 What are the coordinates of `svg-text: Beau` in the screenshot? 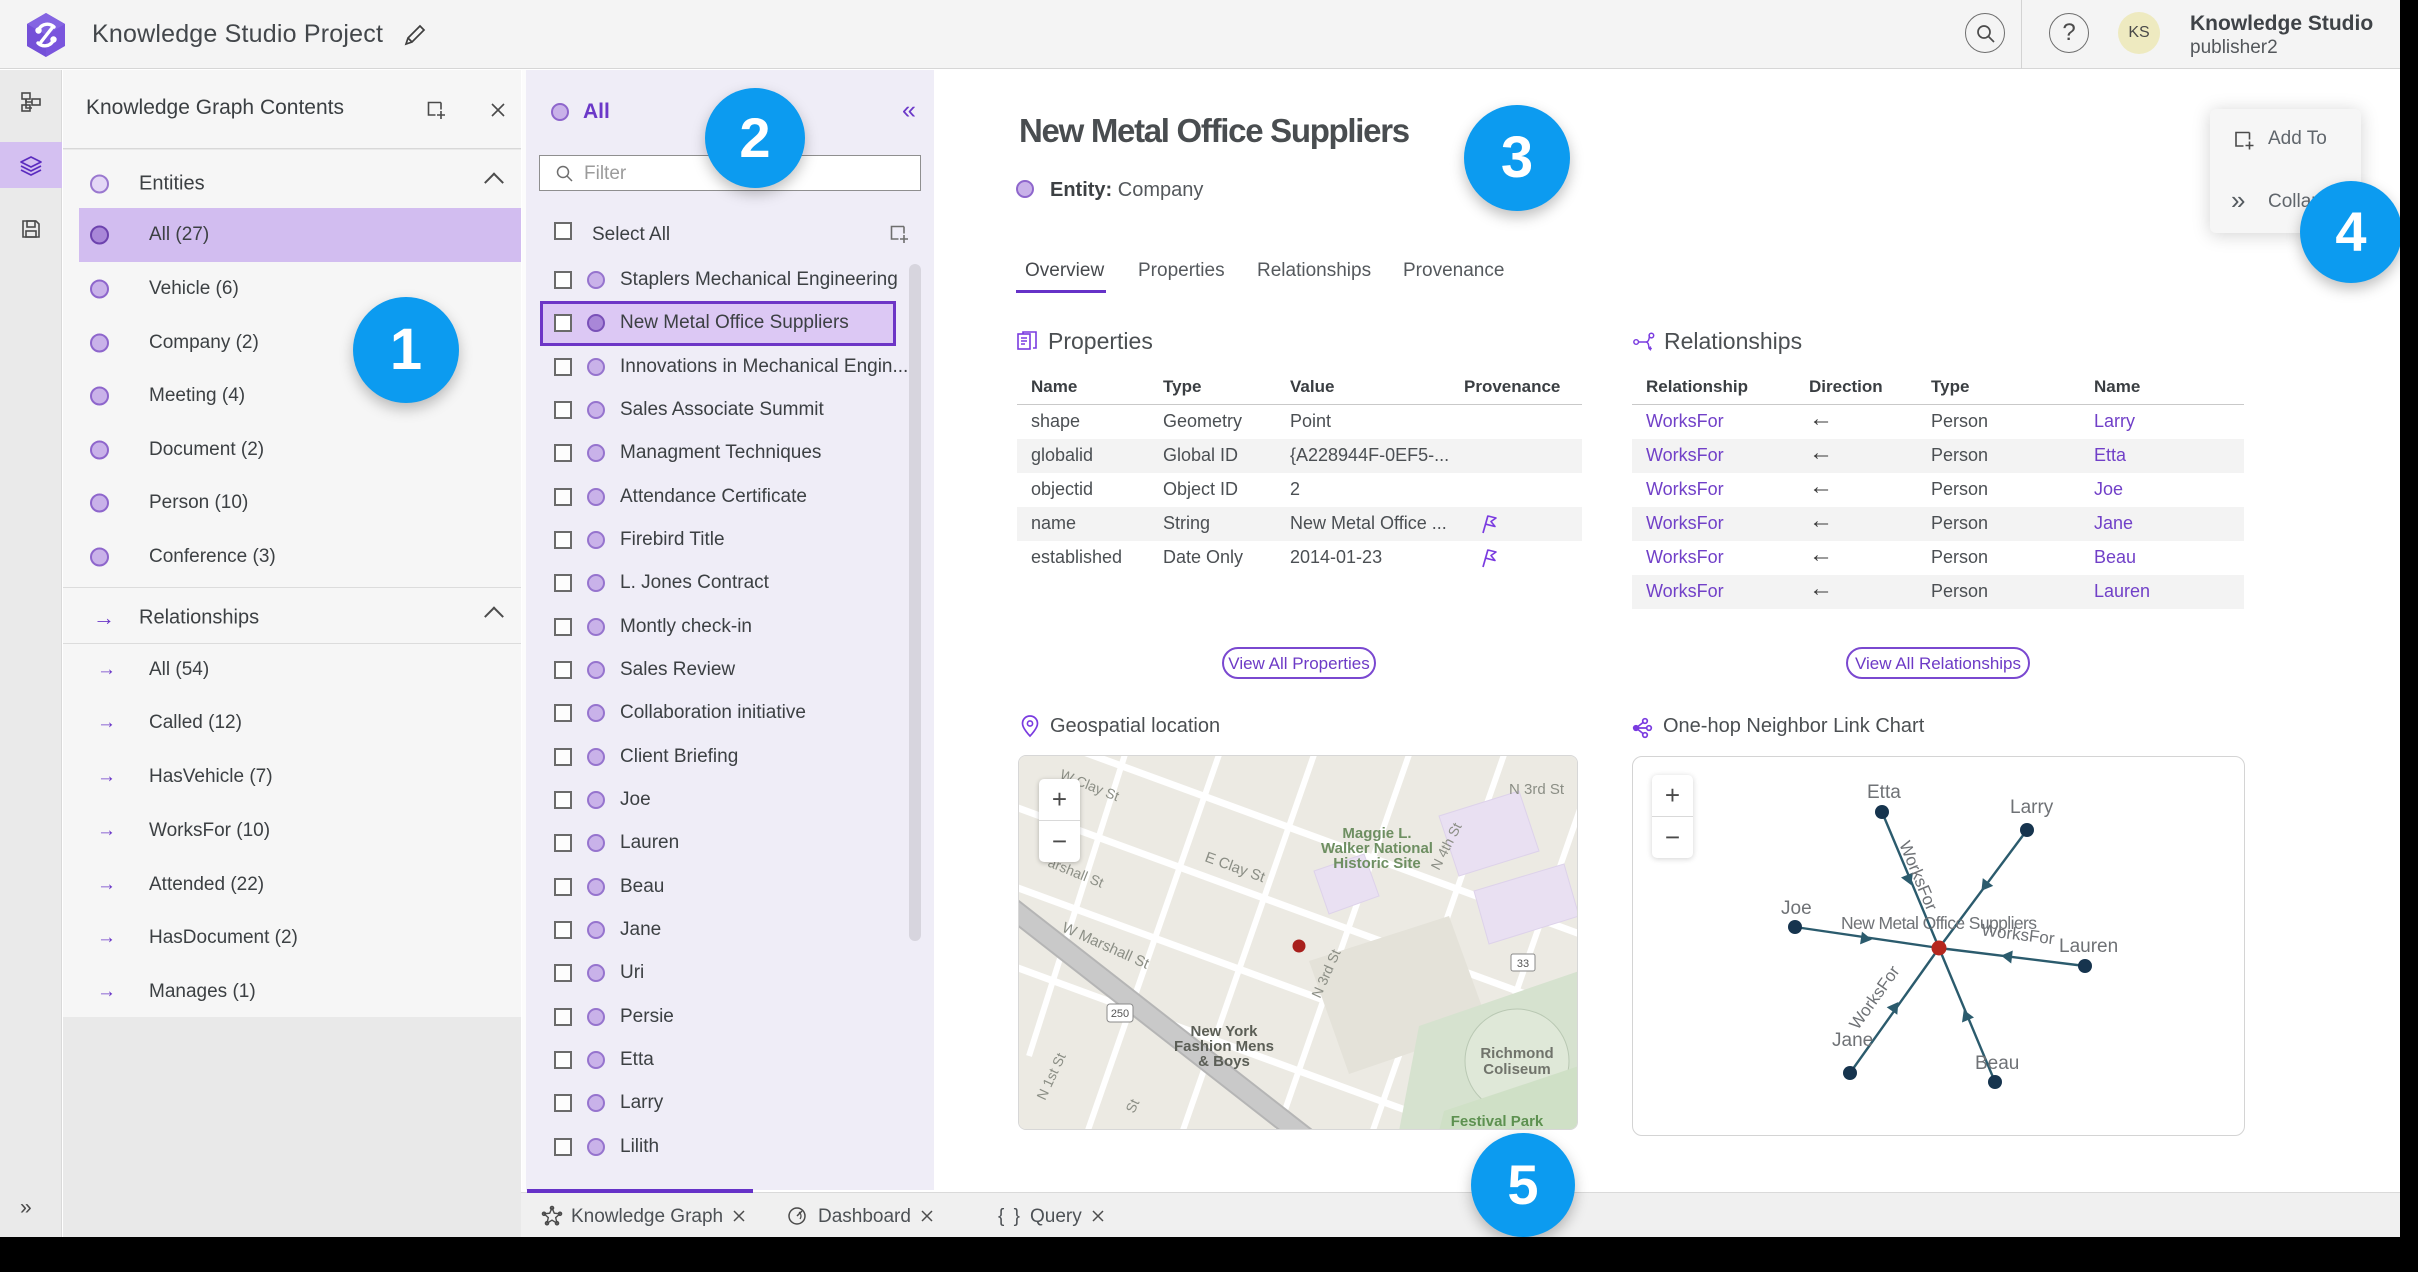 It's located at (1997, 1063).